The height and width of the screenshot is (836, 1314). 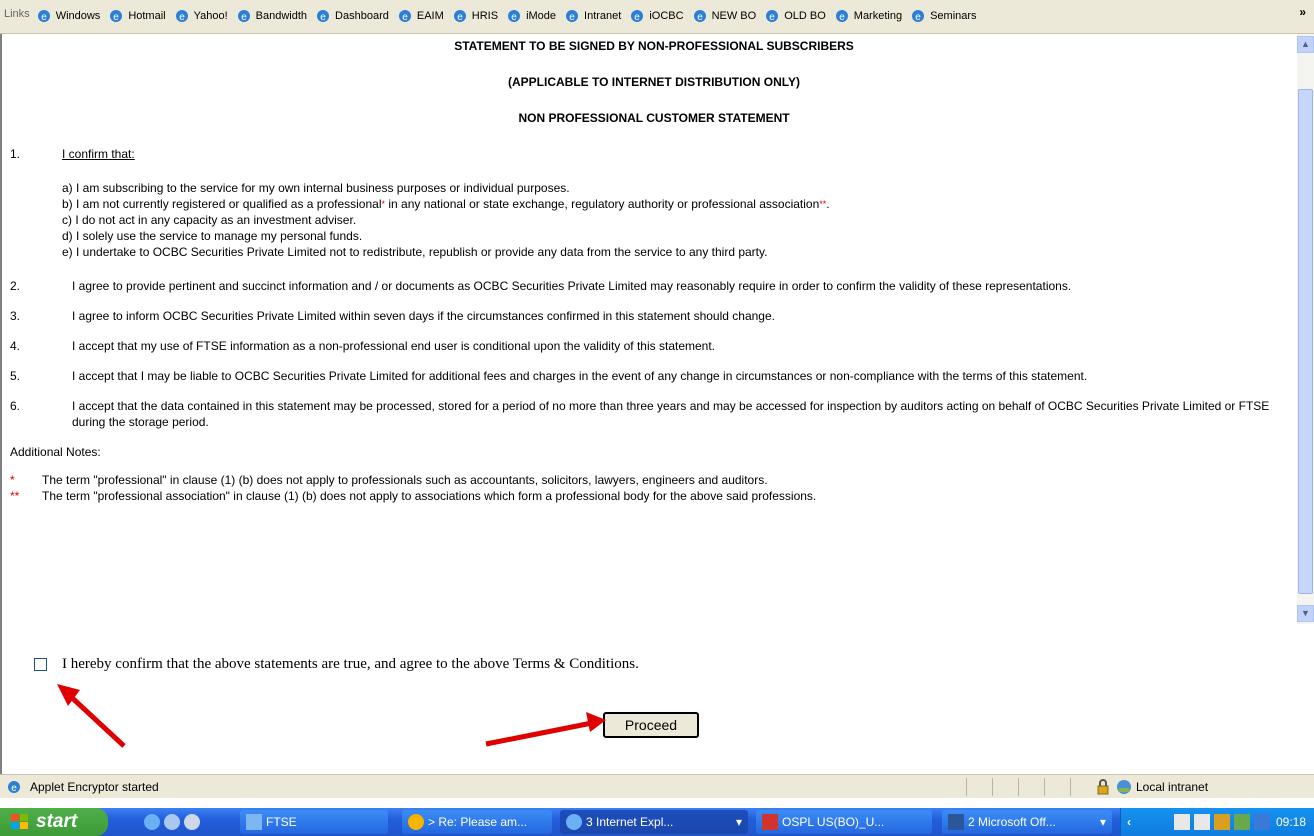 I want to click on lock-icon, so click(x=1103, y=787).